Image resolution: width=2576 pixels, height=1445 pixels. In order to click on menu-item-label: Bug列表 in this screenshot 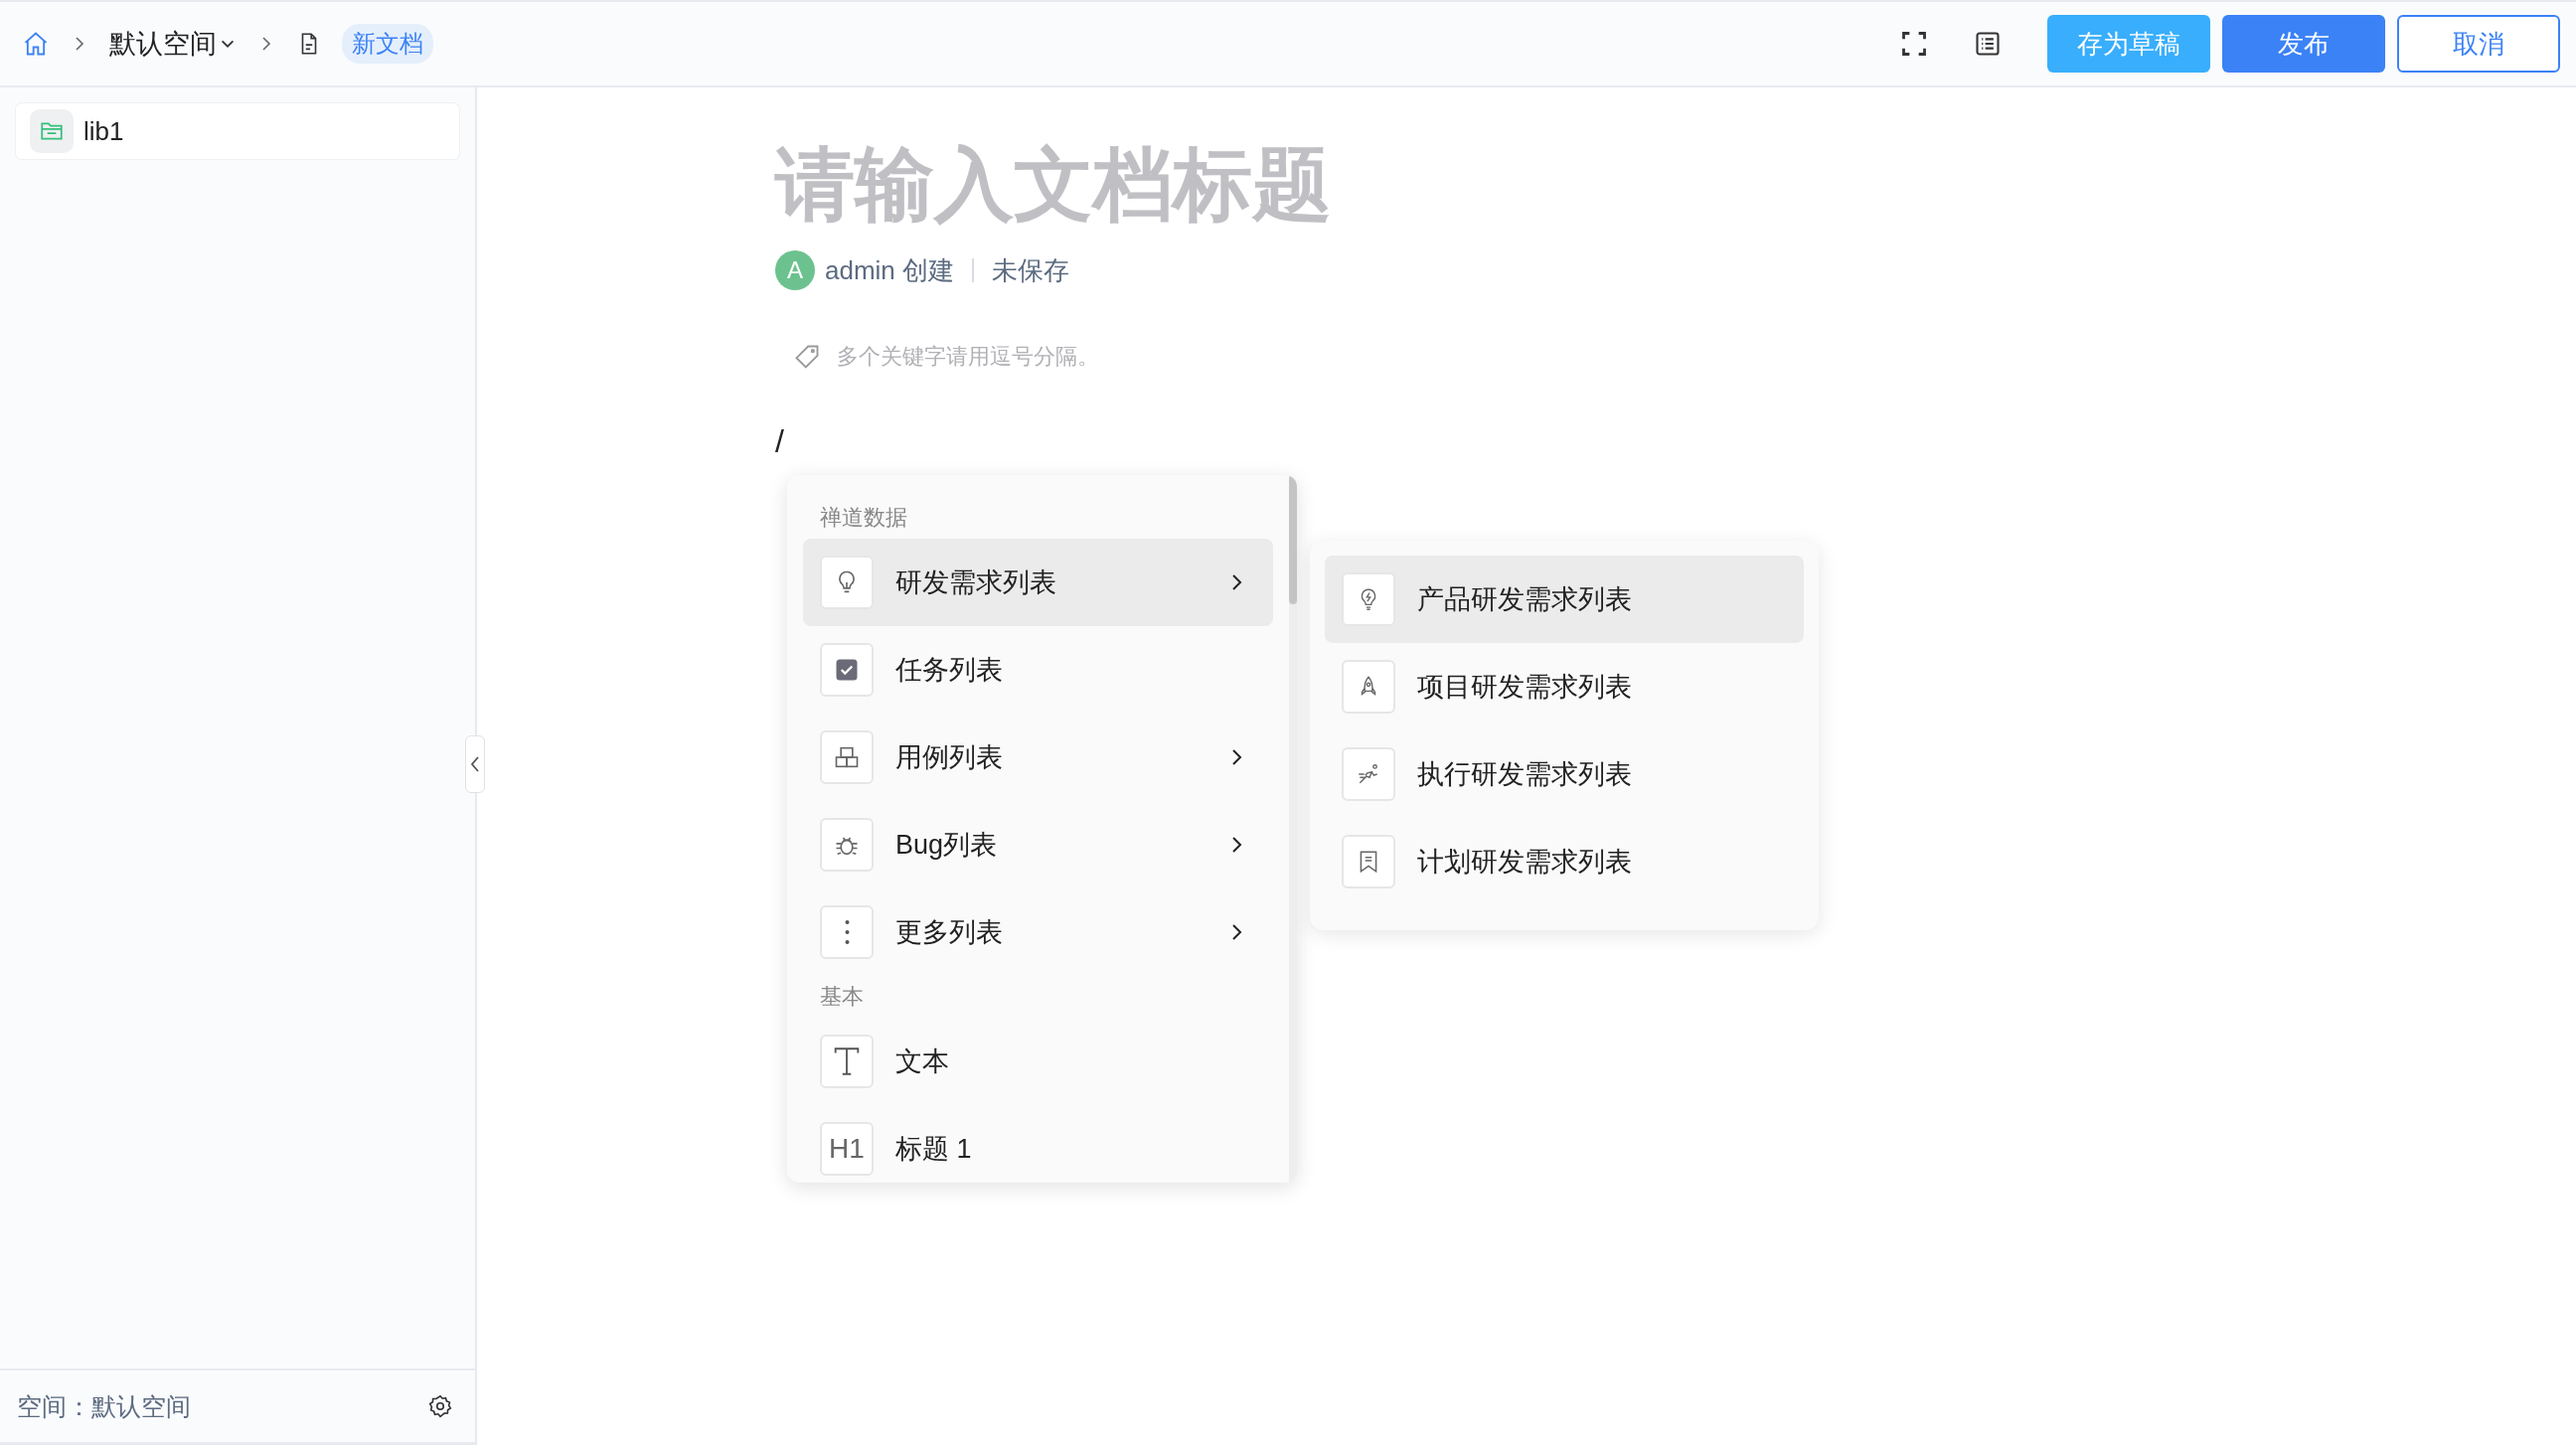, I will do `click(947, 845)`.